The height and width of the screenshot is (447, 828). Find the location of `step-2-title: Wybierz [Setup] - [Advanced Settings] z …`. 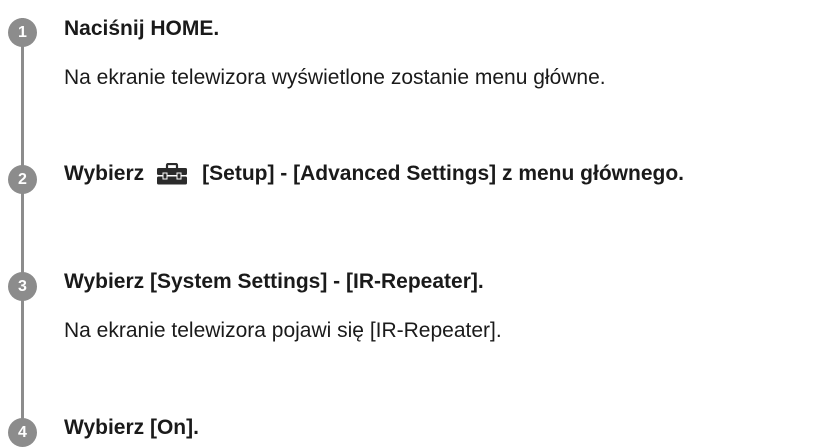

step-2-title: Wybierz [Setup] - [Advanced Settings] z … is located at coordinates (374, 174).